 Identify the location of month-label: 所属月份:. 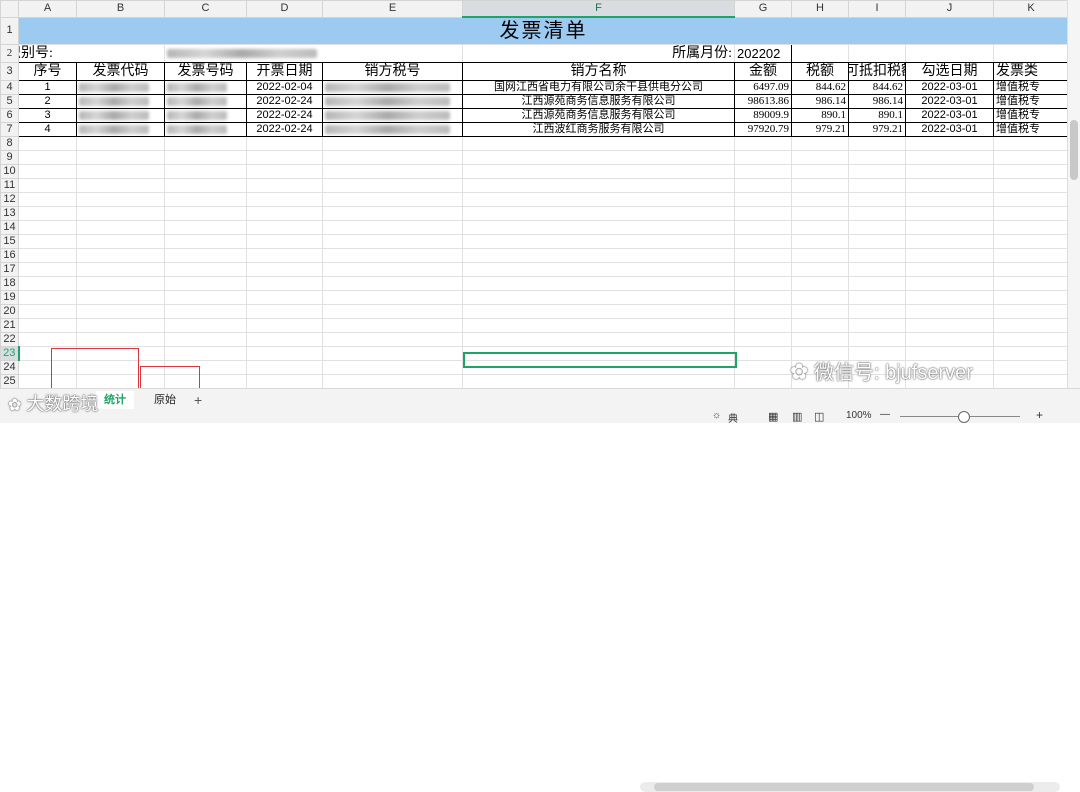
(598, 53).